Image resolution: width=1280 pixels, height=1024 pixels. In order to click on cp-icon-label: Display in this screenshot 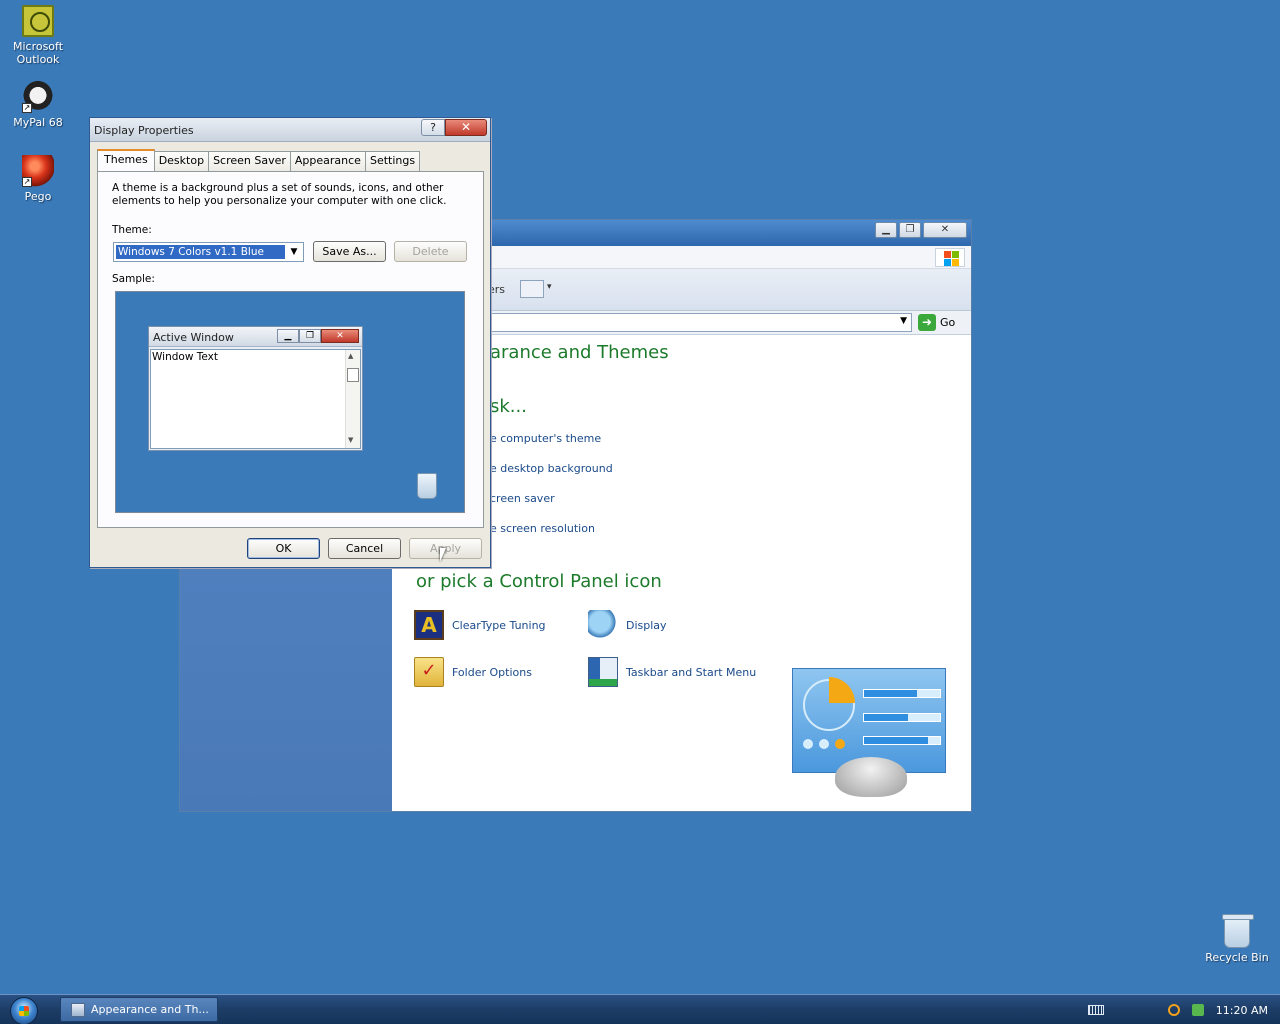, I will do `click(646, 625)`.